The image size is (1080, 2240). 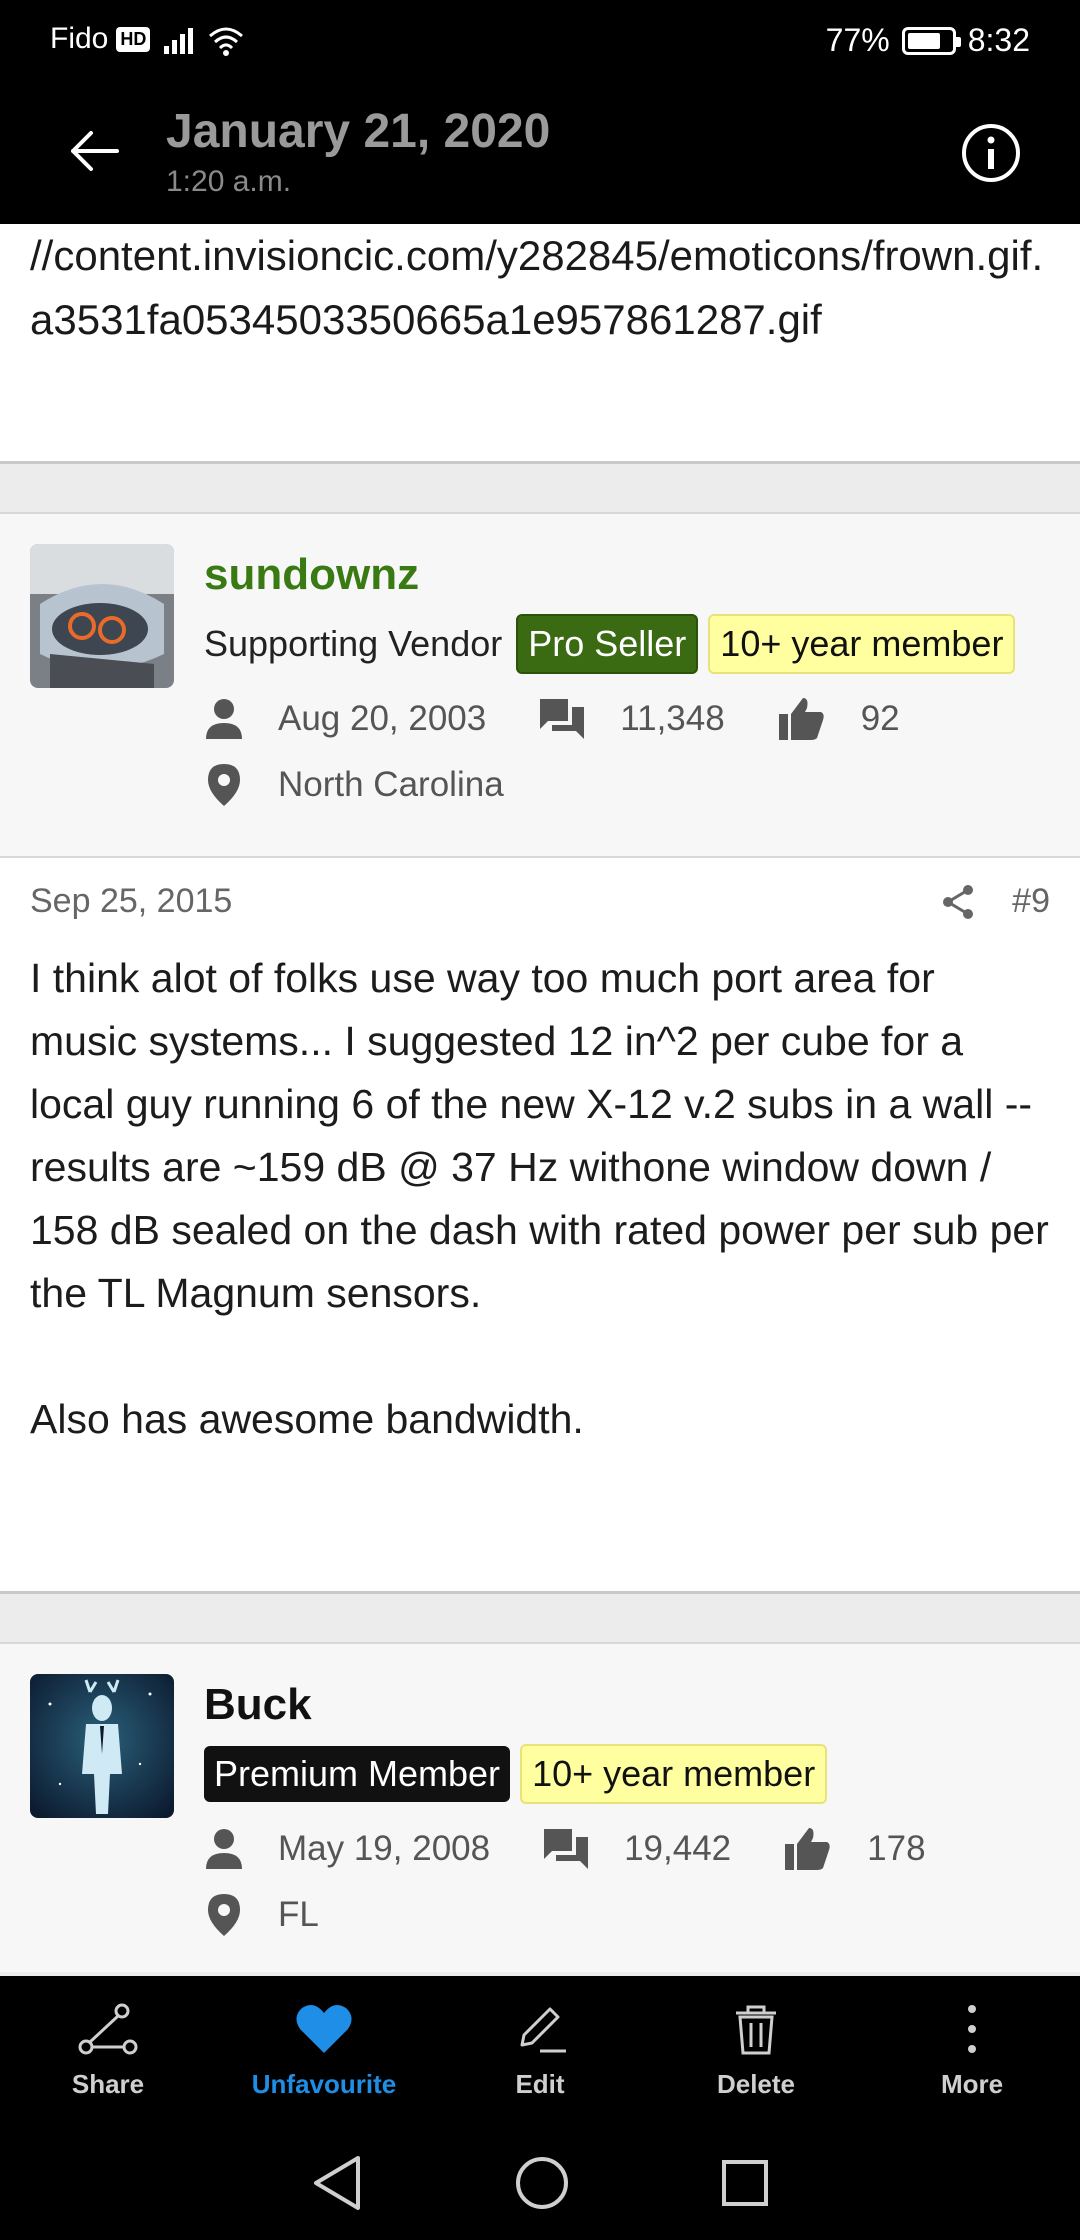 I want to click on pencil-icon, so click(x=543, y=2029).